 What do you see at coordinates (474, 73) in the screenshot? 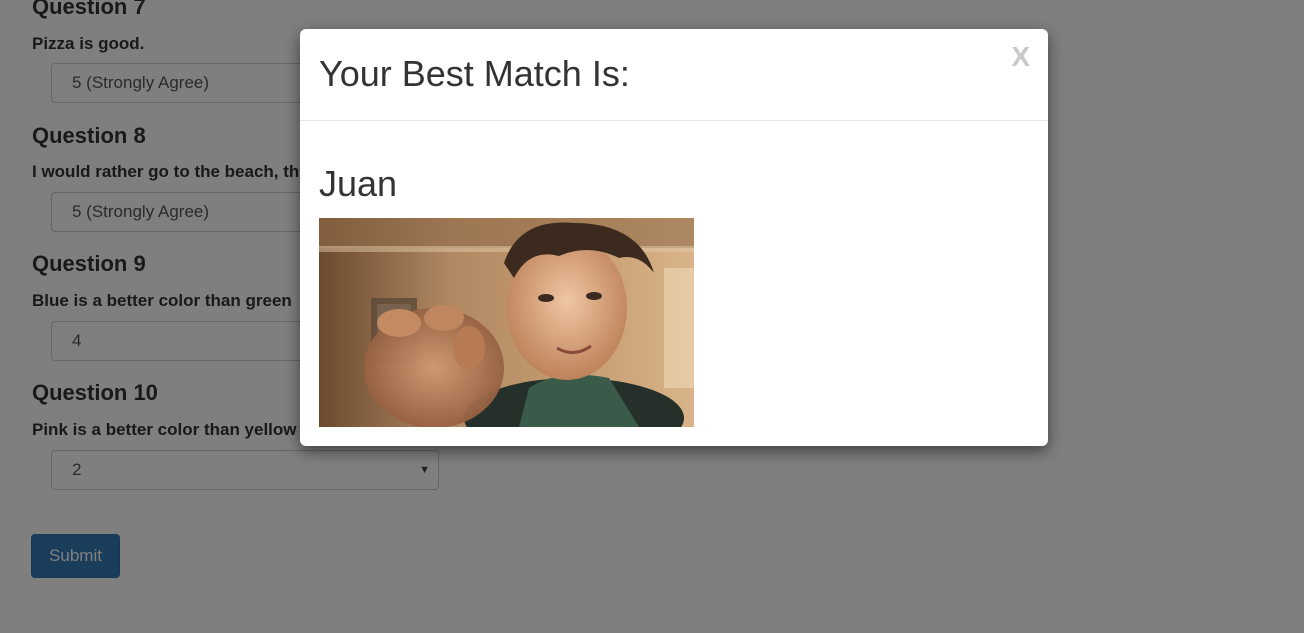
I see `modal-title: Your Best Match Is:` at bounding box center [474, 73].